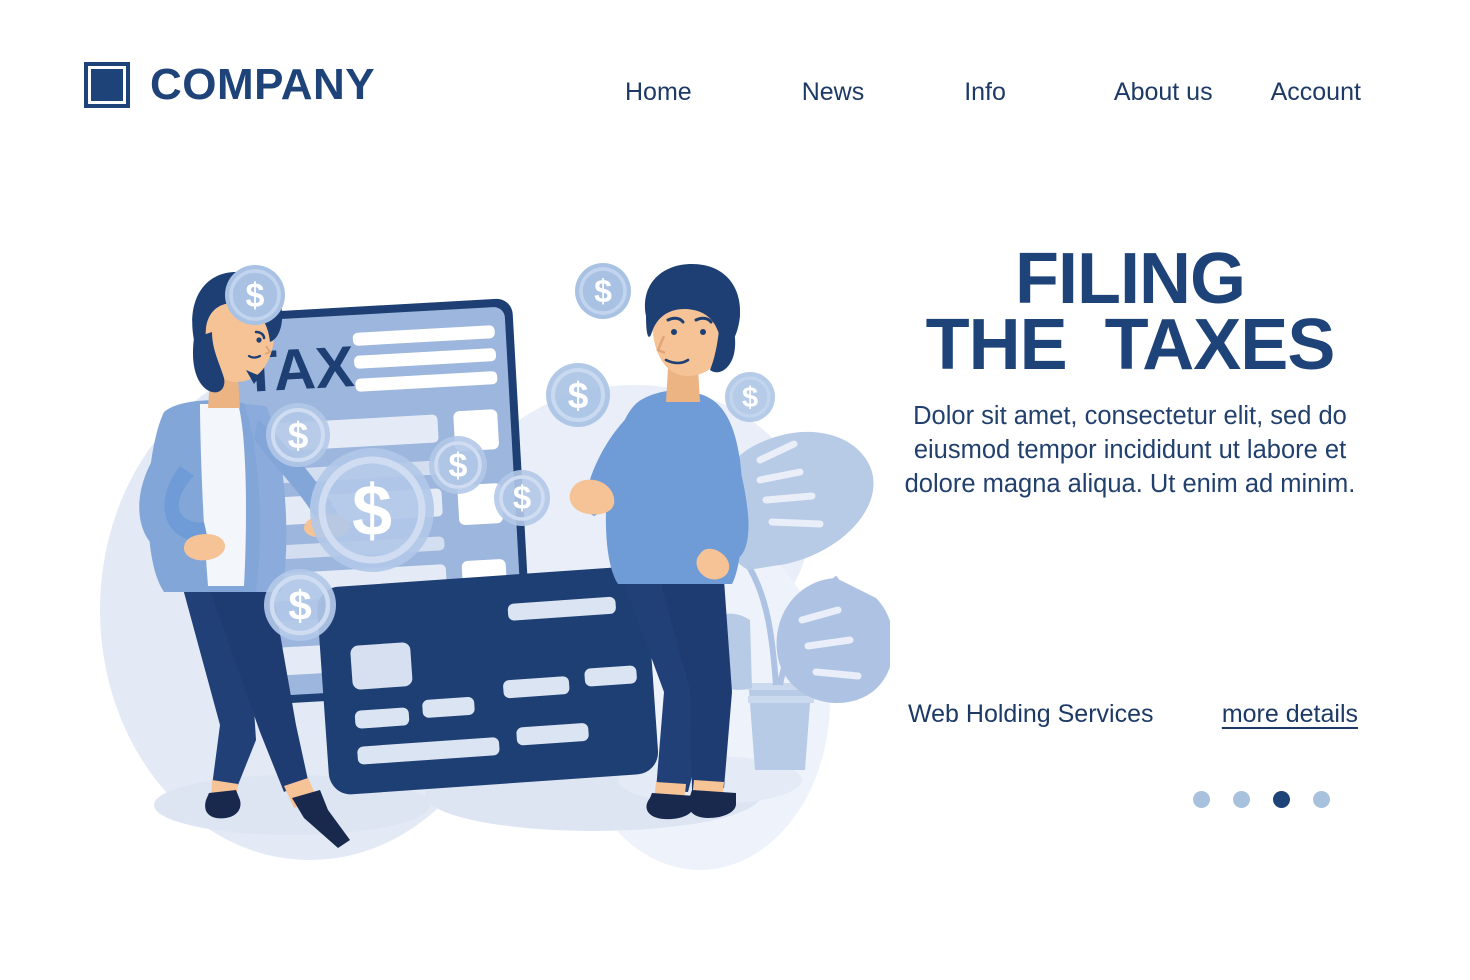 Image resolution: width=1470 pixels, height=980 pixels. I want to click on more-details-link: more details, so click(1290, 714).